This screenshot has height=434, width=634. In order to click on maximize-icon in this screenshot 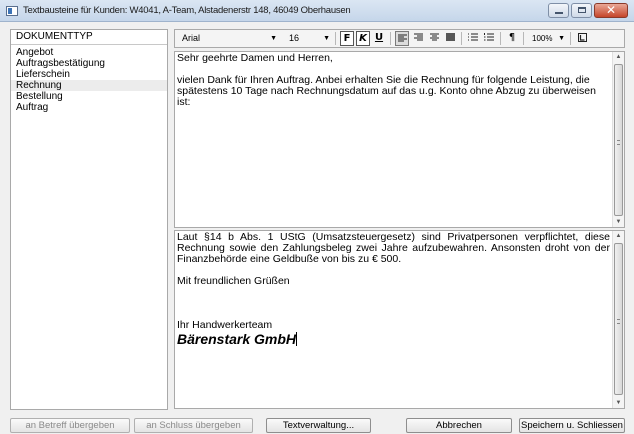, I will do `click(582, 10)`.